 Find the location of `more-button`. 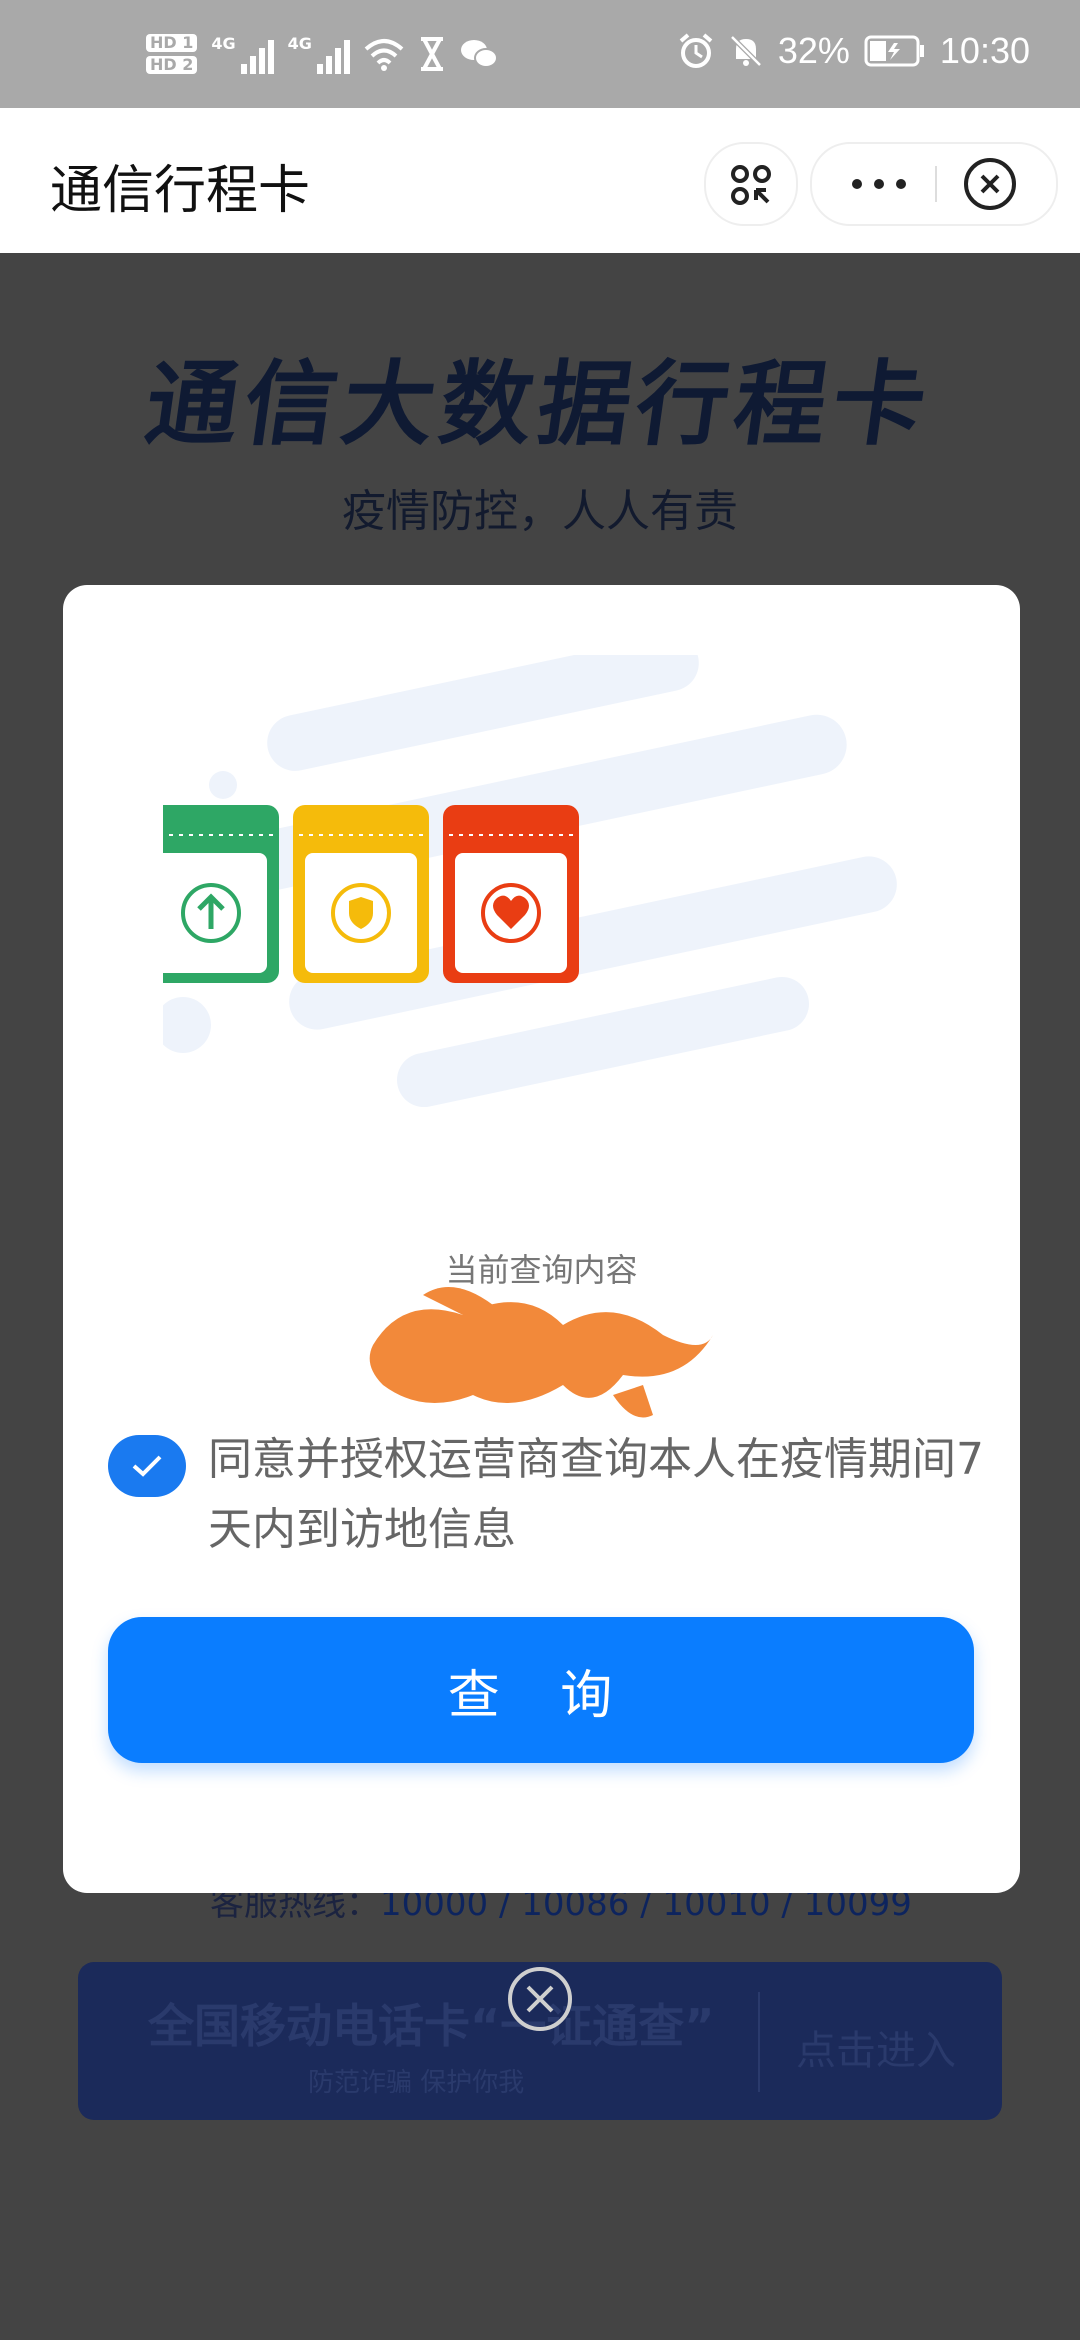

more-button is located at coordinates (879, 184).